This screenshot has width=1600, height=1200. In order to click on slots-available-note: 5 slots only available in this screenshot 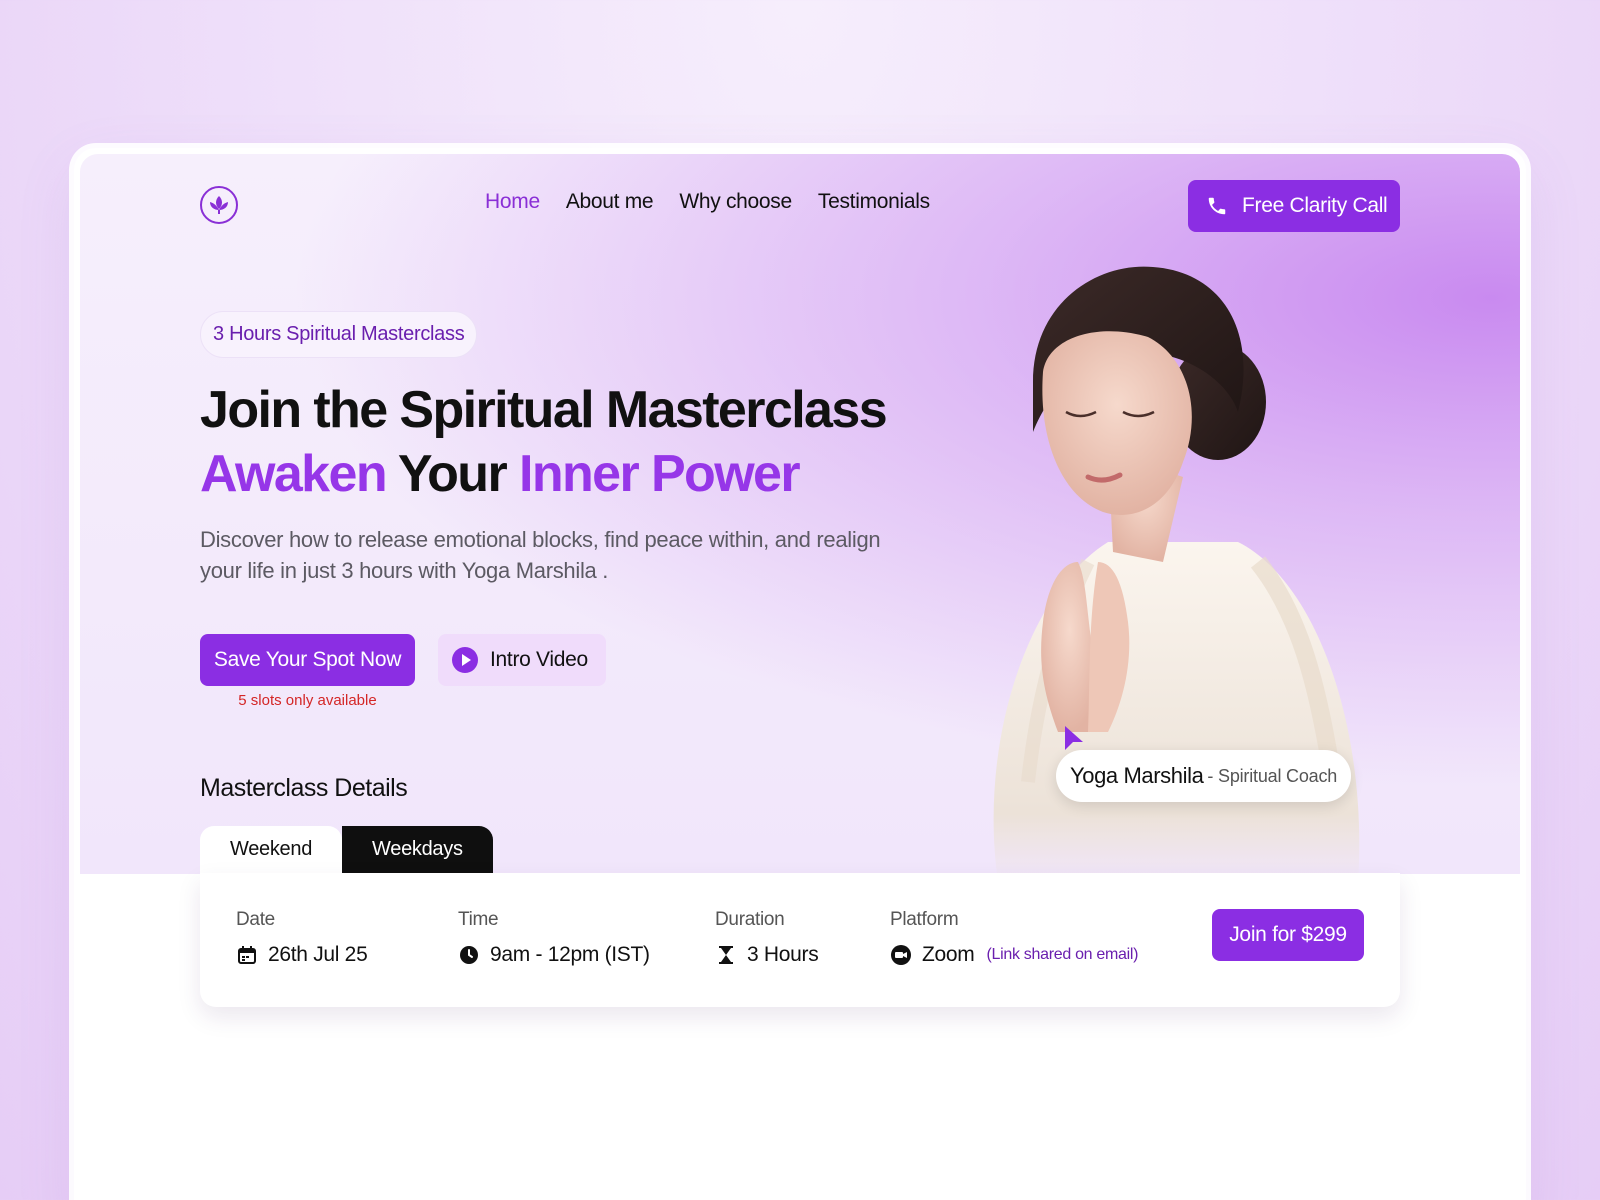, I will do `click(307, 700)`.